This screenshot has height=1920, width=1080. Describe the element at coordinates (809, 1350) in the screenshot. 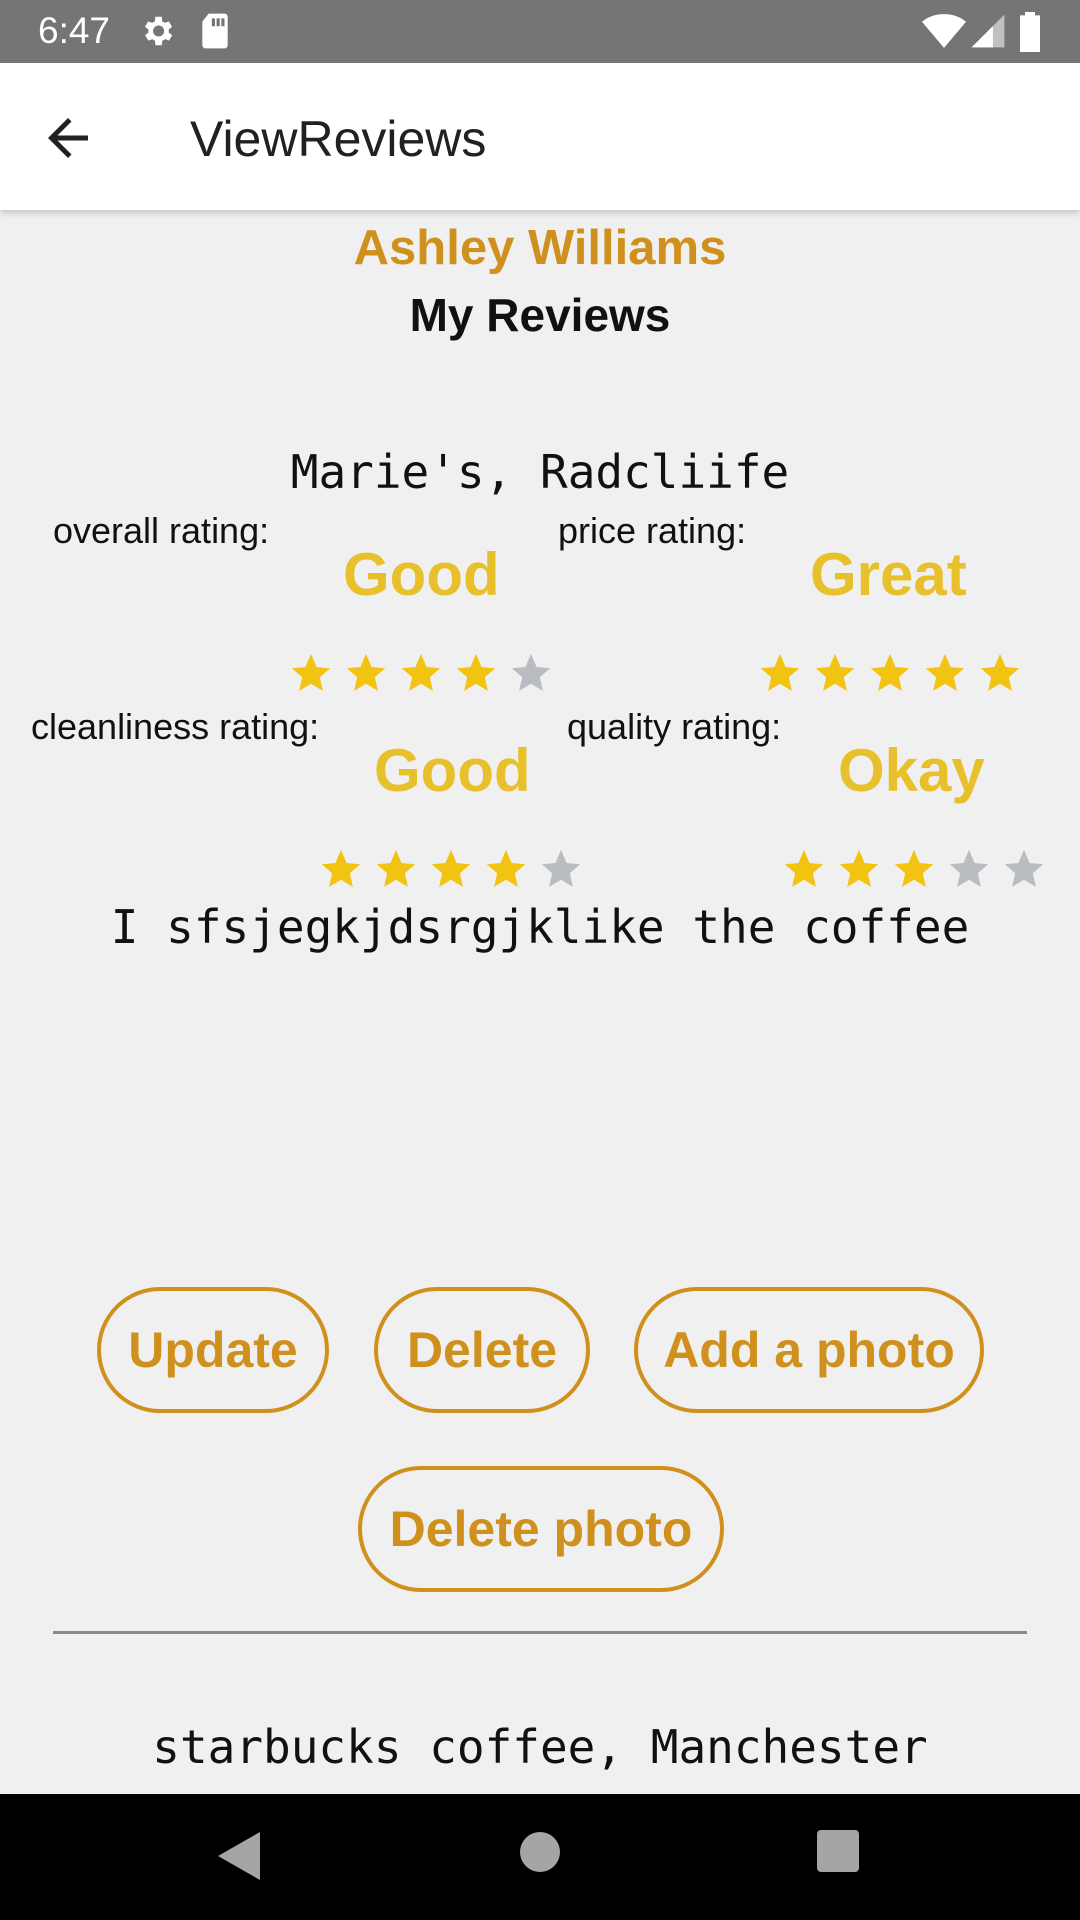

I see `add-photo-button: Add a photo` at that location.